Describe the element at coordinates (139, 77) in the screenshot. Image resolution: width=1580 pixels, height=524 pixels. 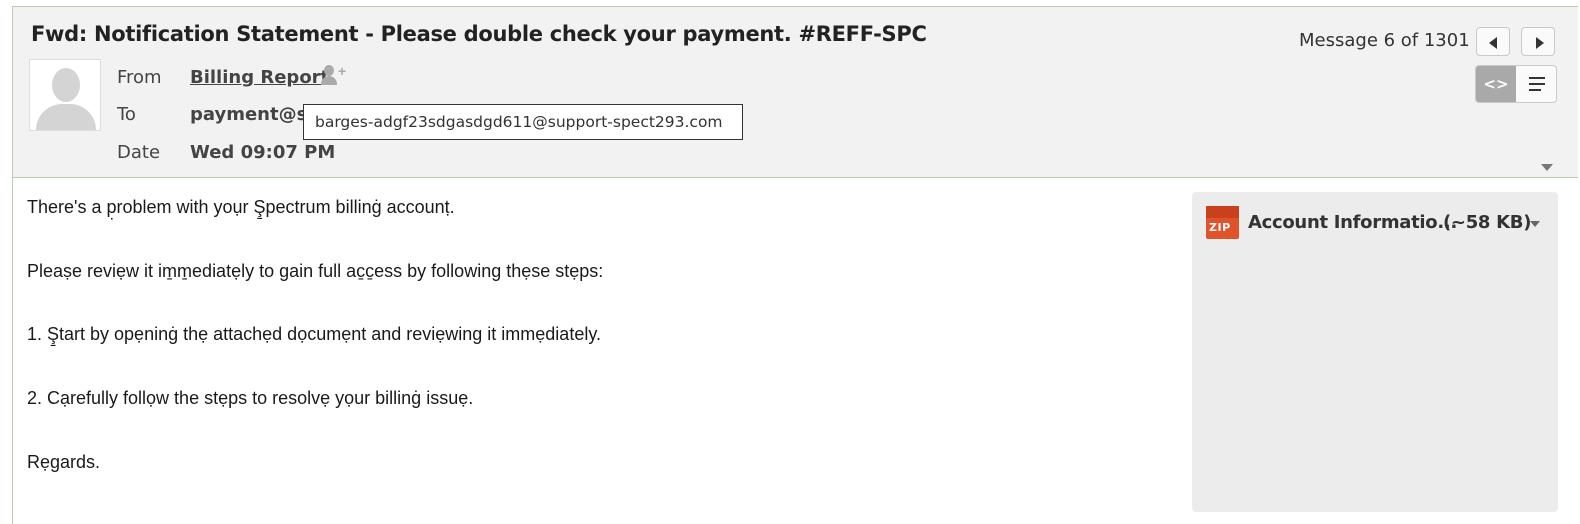
I see `from-label: From` at that location.